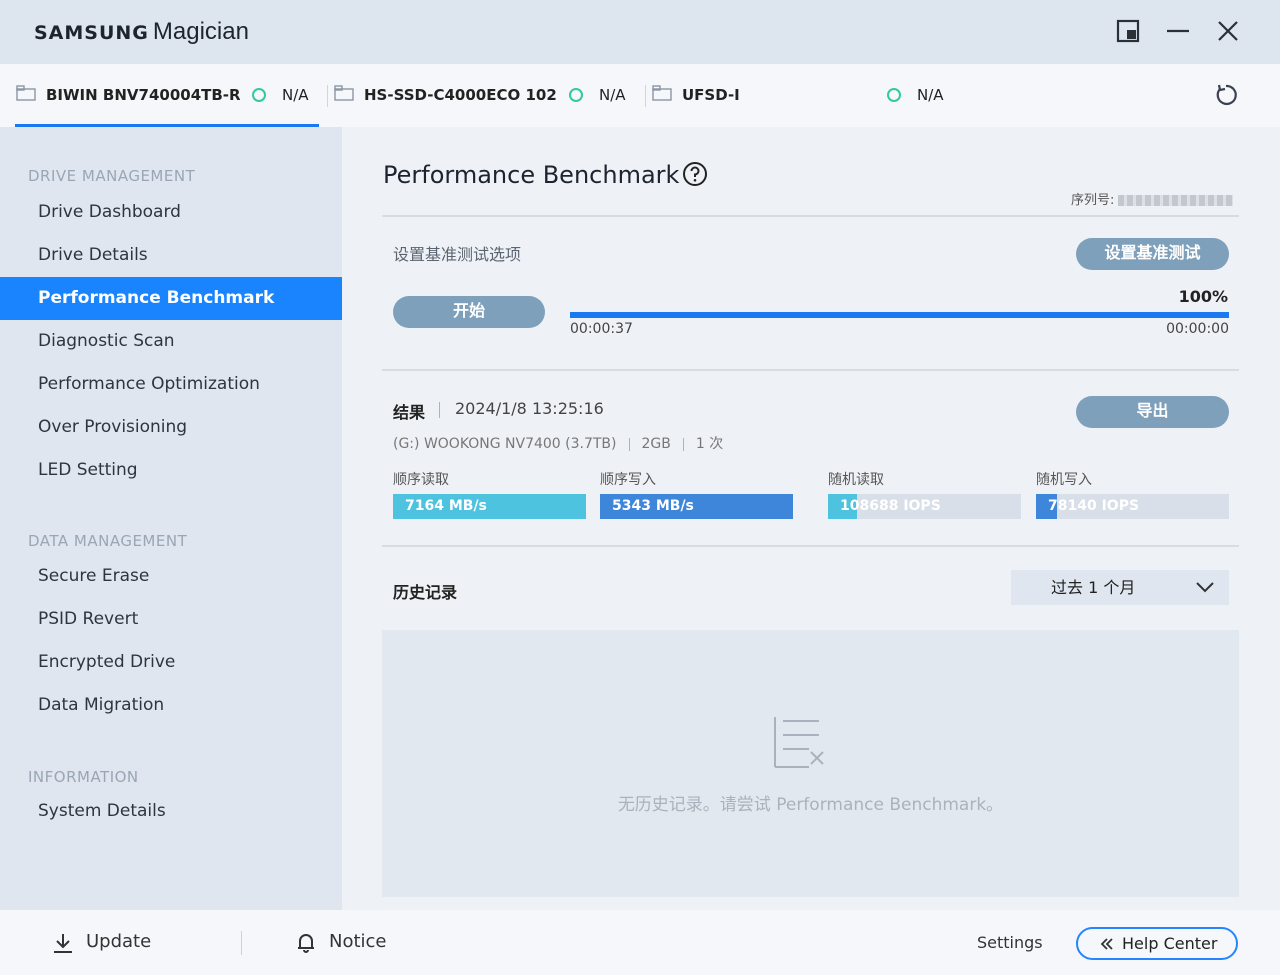 The height and width of the screenshot is (975, 1280). What do you see at coordinates (1010, 942) in the screenshot?
I see `settings-button: Settings` at bounding box center [1010, 942].